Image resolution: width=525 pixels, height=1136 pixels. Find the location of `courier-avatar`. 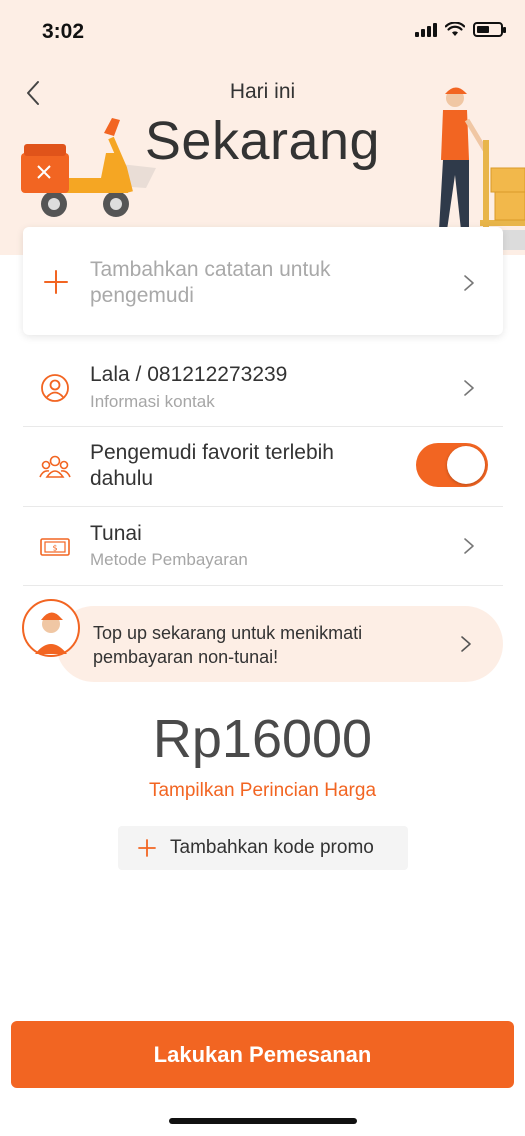

courier-avatar is located at coordinates (51, 628).